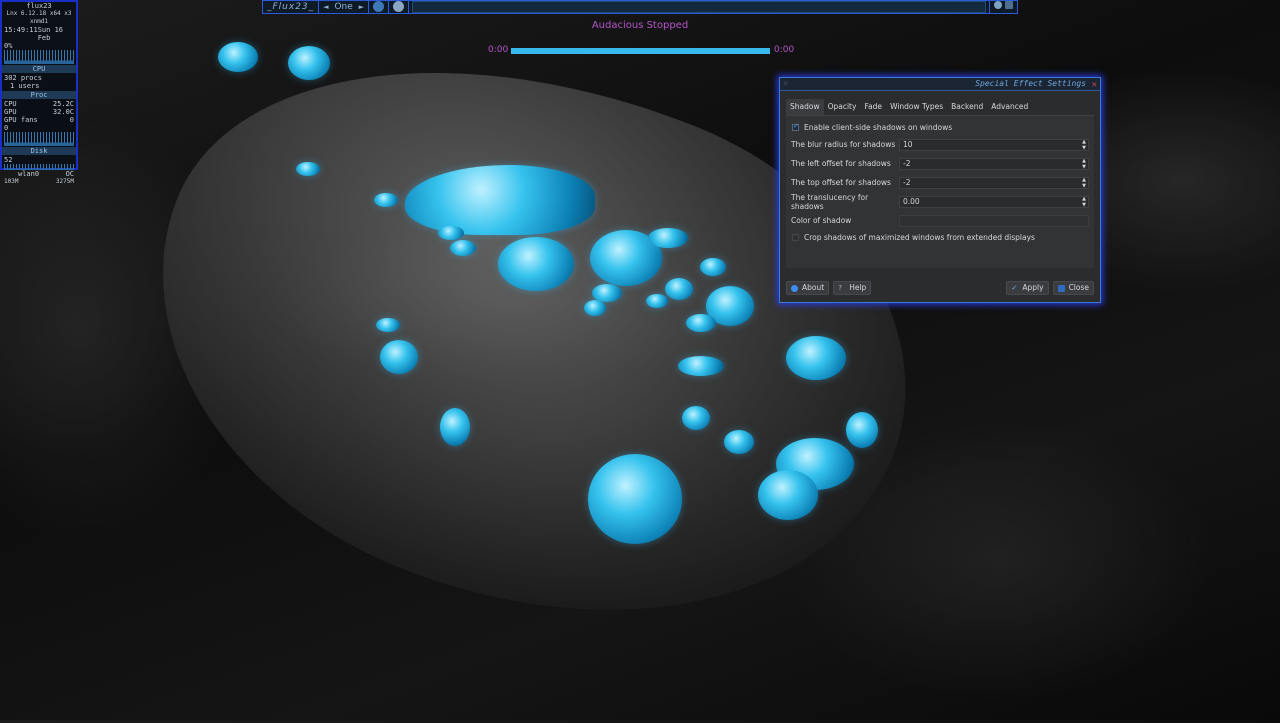 The width and height of the screenshot is (1280, 723). What do you see at coordinates (640, 51) in the screenshot?
I see `audacious-progress-bar` at bounding box center [640, 51].